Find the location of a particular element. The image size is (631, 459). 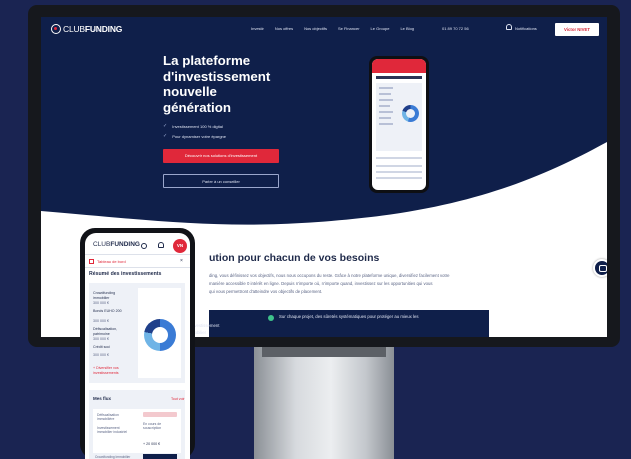

mockup-title-line is located at coordinates (399, 77).